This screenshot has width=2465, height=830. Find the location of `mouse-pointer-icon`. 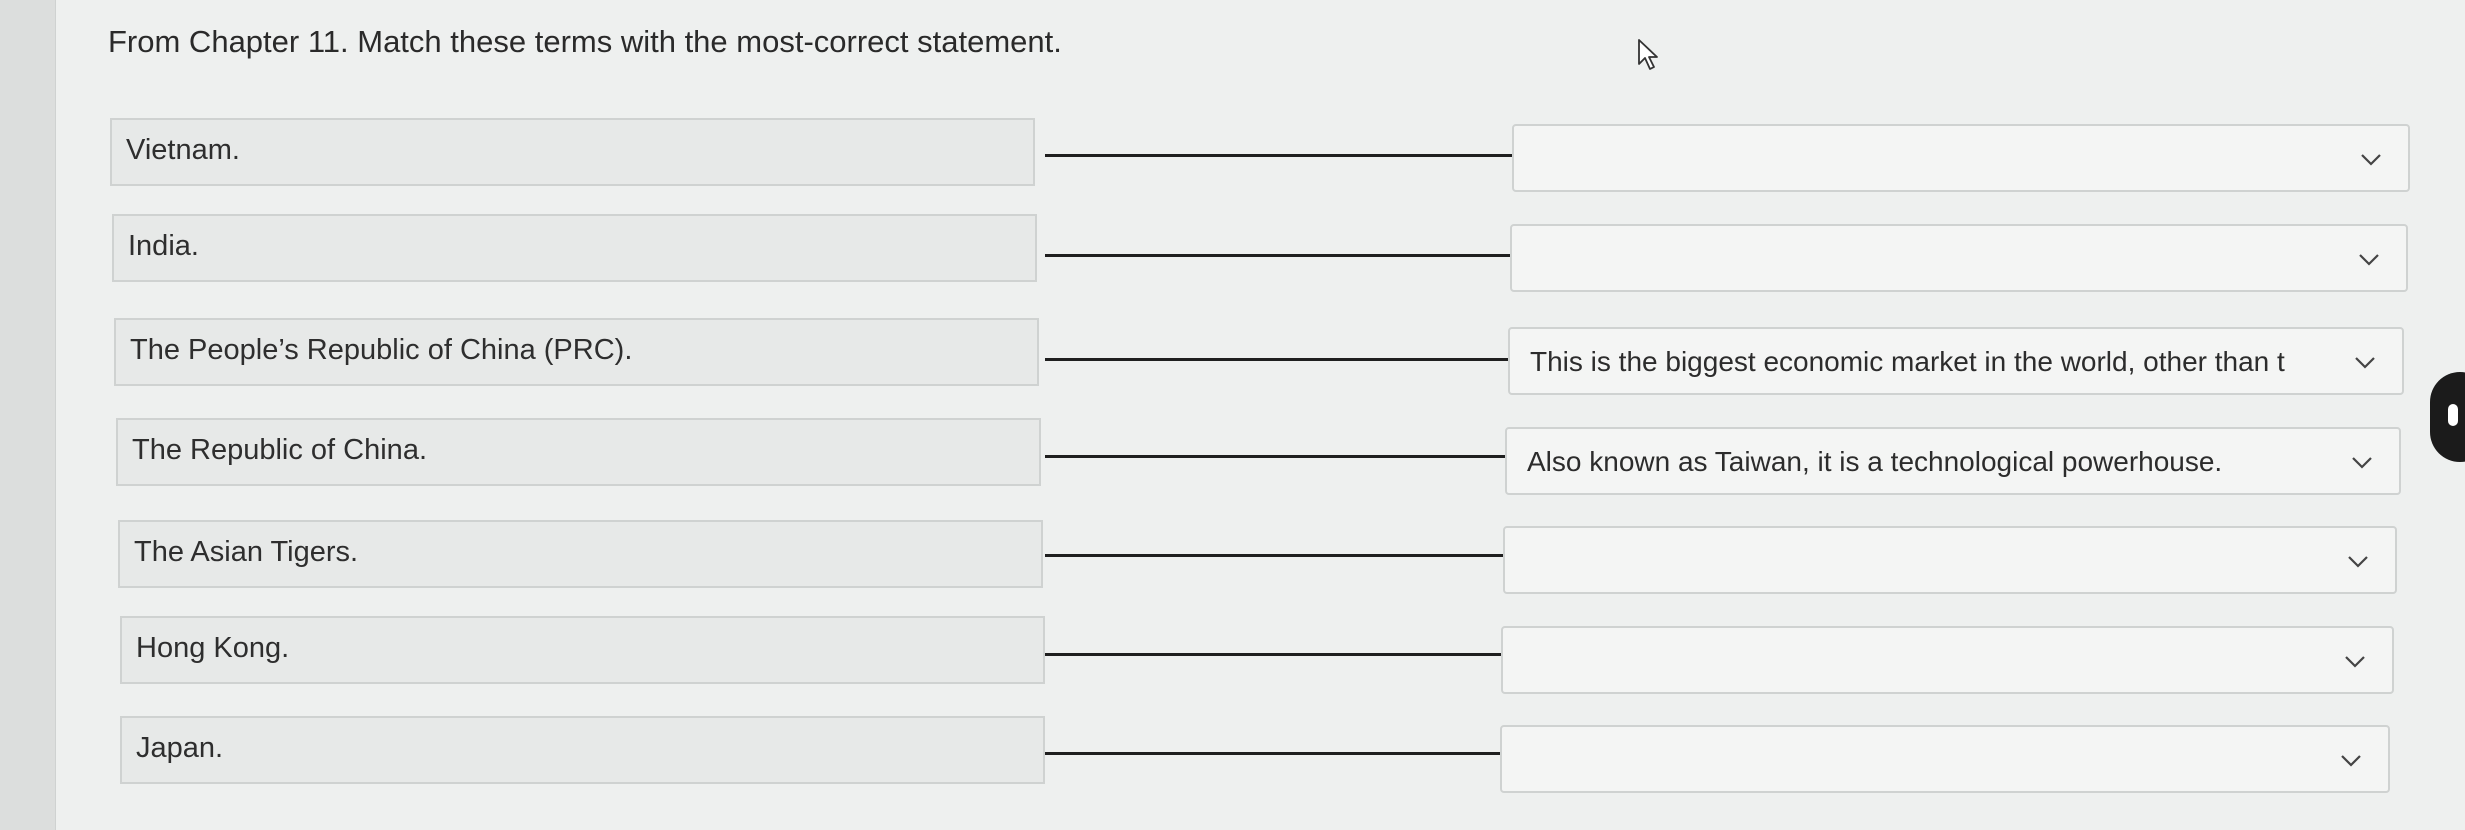

mouse-pointer-icon is located at coordinates (1648, 54).